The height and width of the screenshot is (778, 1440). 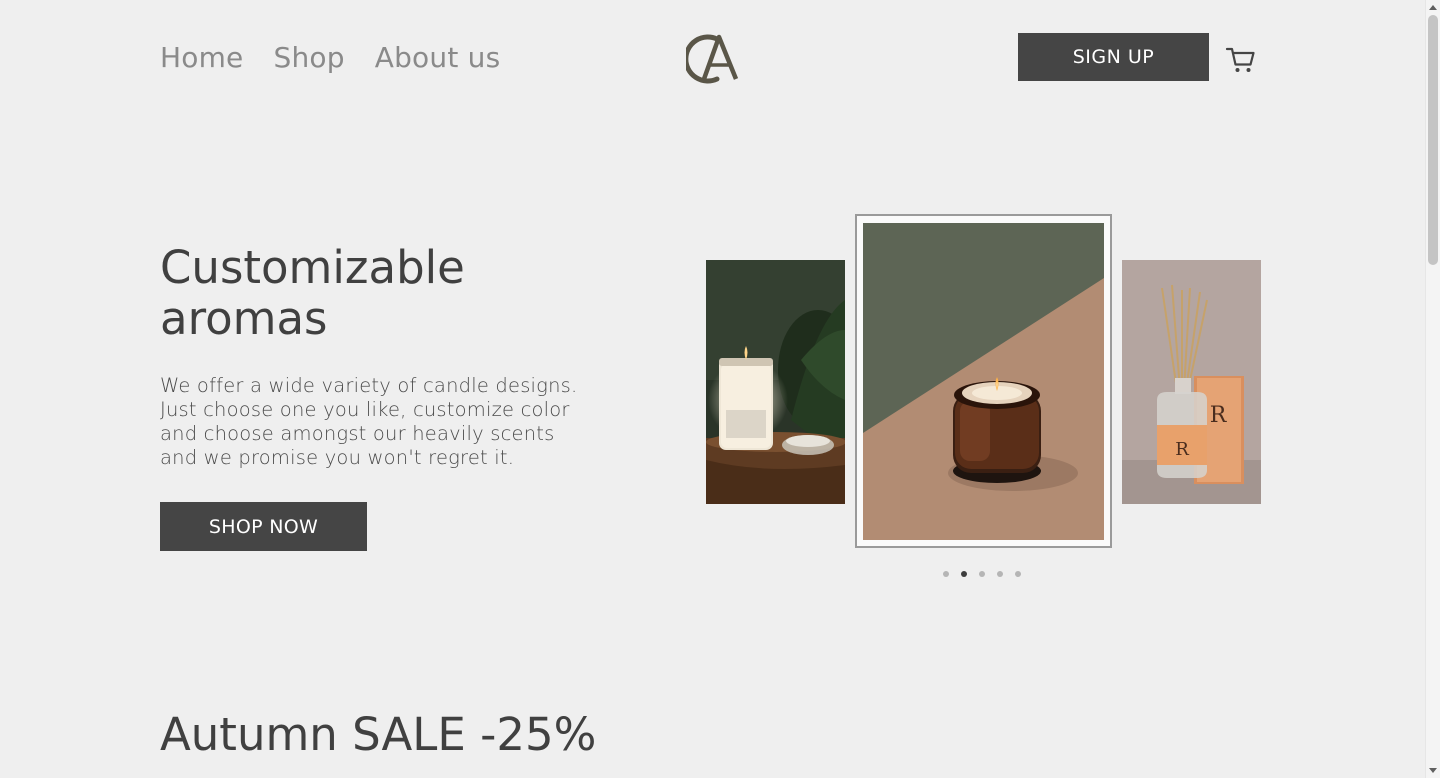 I want to click on carousel-slide-active, so click(x=983, y=381).